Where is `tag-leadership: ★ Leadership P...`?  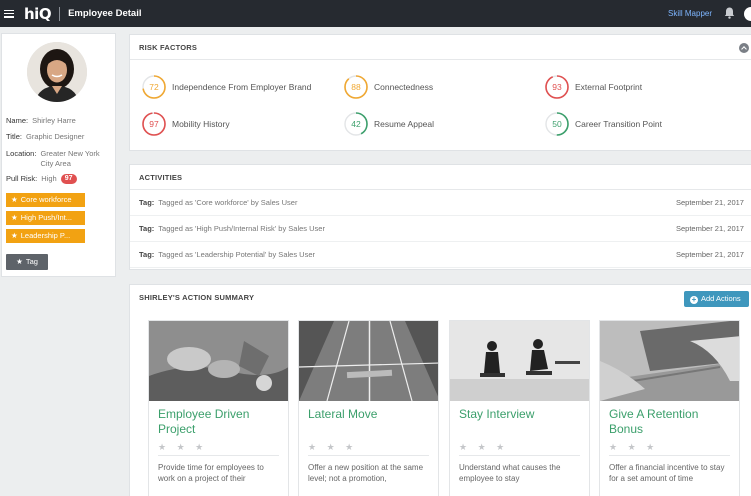
tag-leadership: ★ Leadership P... is located at coordinates (45, 236).